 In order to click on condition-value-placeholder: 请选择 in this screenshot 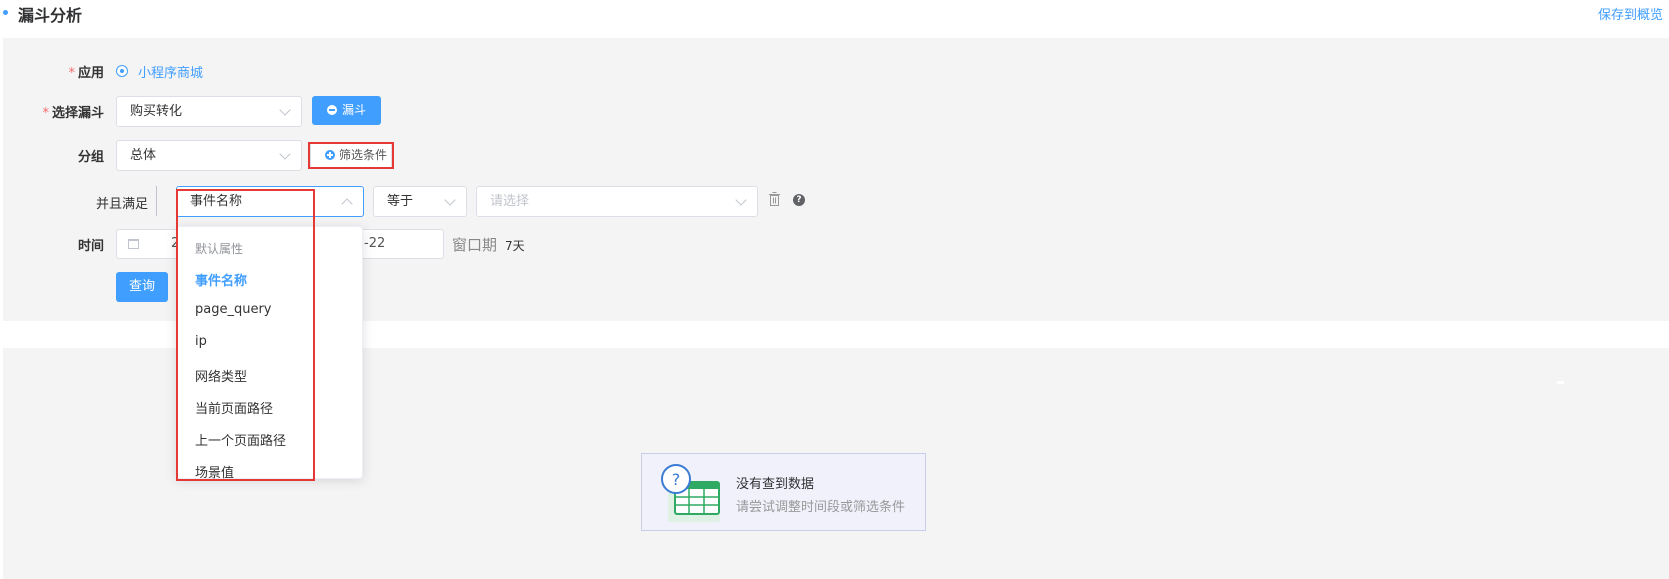, I will do `click(510, 201)`.